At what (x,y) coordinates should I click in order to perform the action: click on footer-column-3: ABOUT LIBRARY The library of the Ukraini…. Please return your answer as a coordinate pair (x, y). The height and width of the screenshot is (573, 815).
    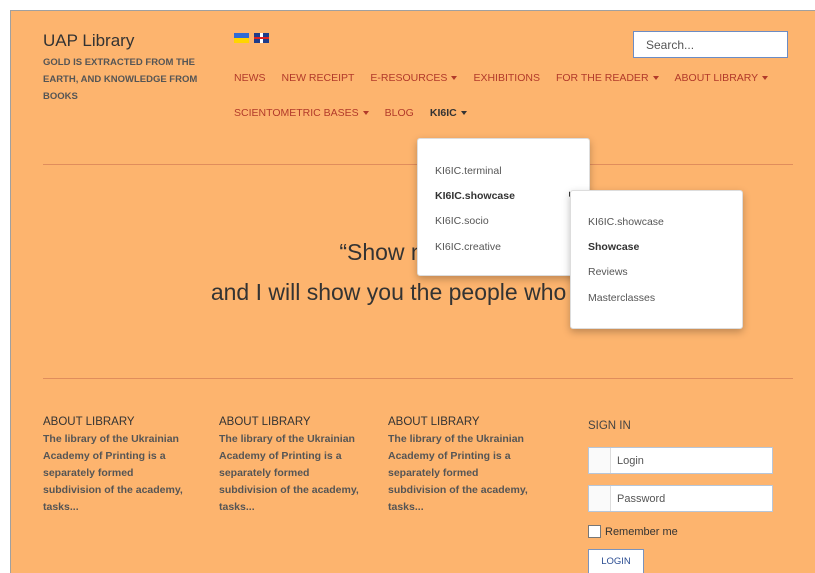
    Looking at the image, I should click on (460, 466).